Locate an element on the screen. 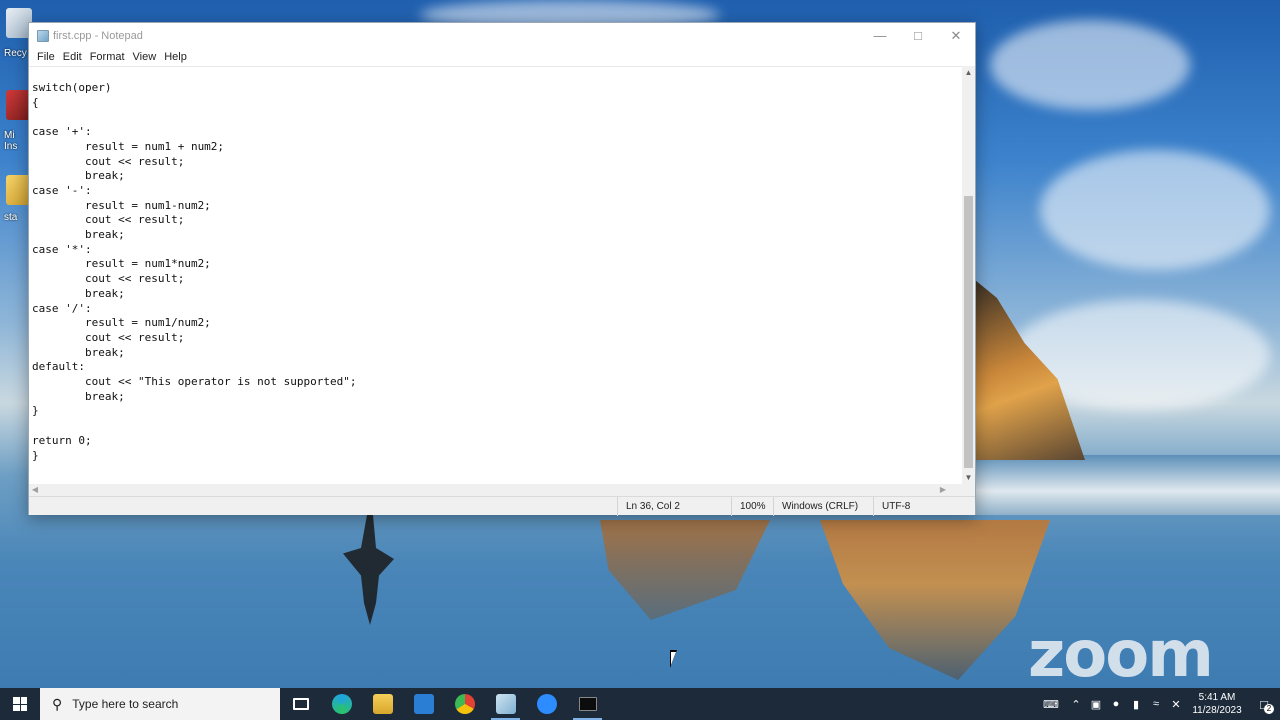 Image resolution: width=1280 pixels, height=720 pixels. scrollbar-thumb is located at coordinates (968, 332).